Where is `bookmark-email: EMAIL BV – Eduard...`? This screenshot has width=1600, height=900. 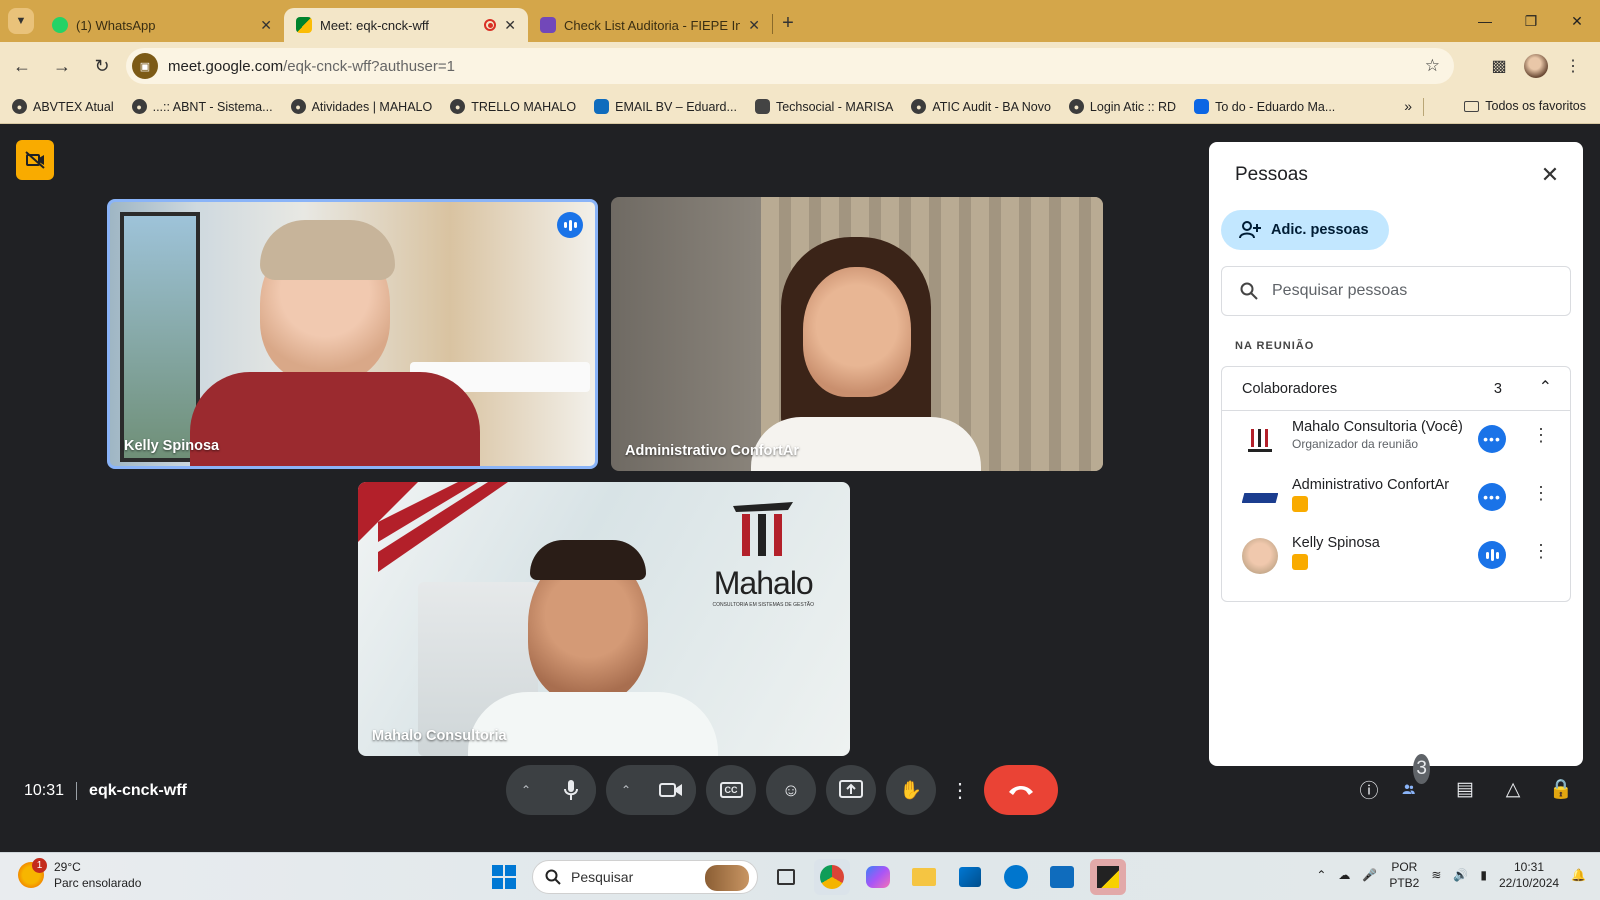
bookmark-email: EMAIL BV – Eduard... is located at coordinates (665, 106).